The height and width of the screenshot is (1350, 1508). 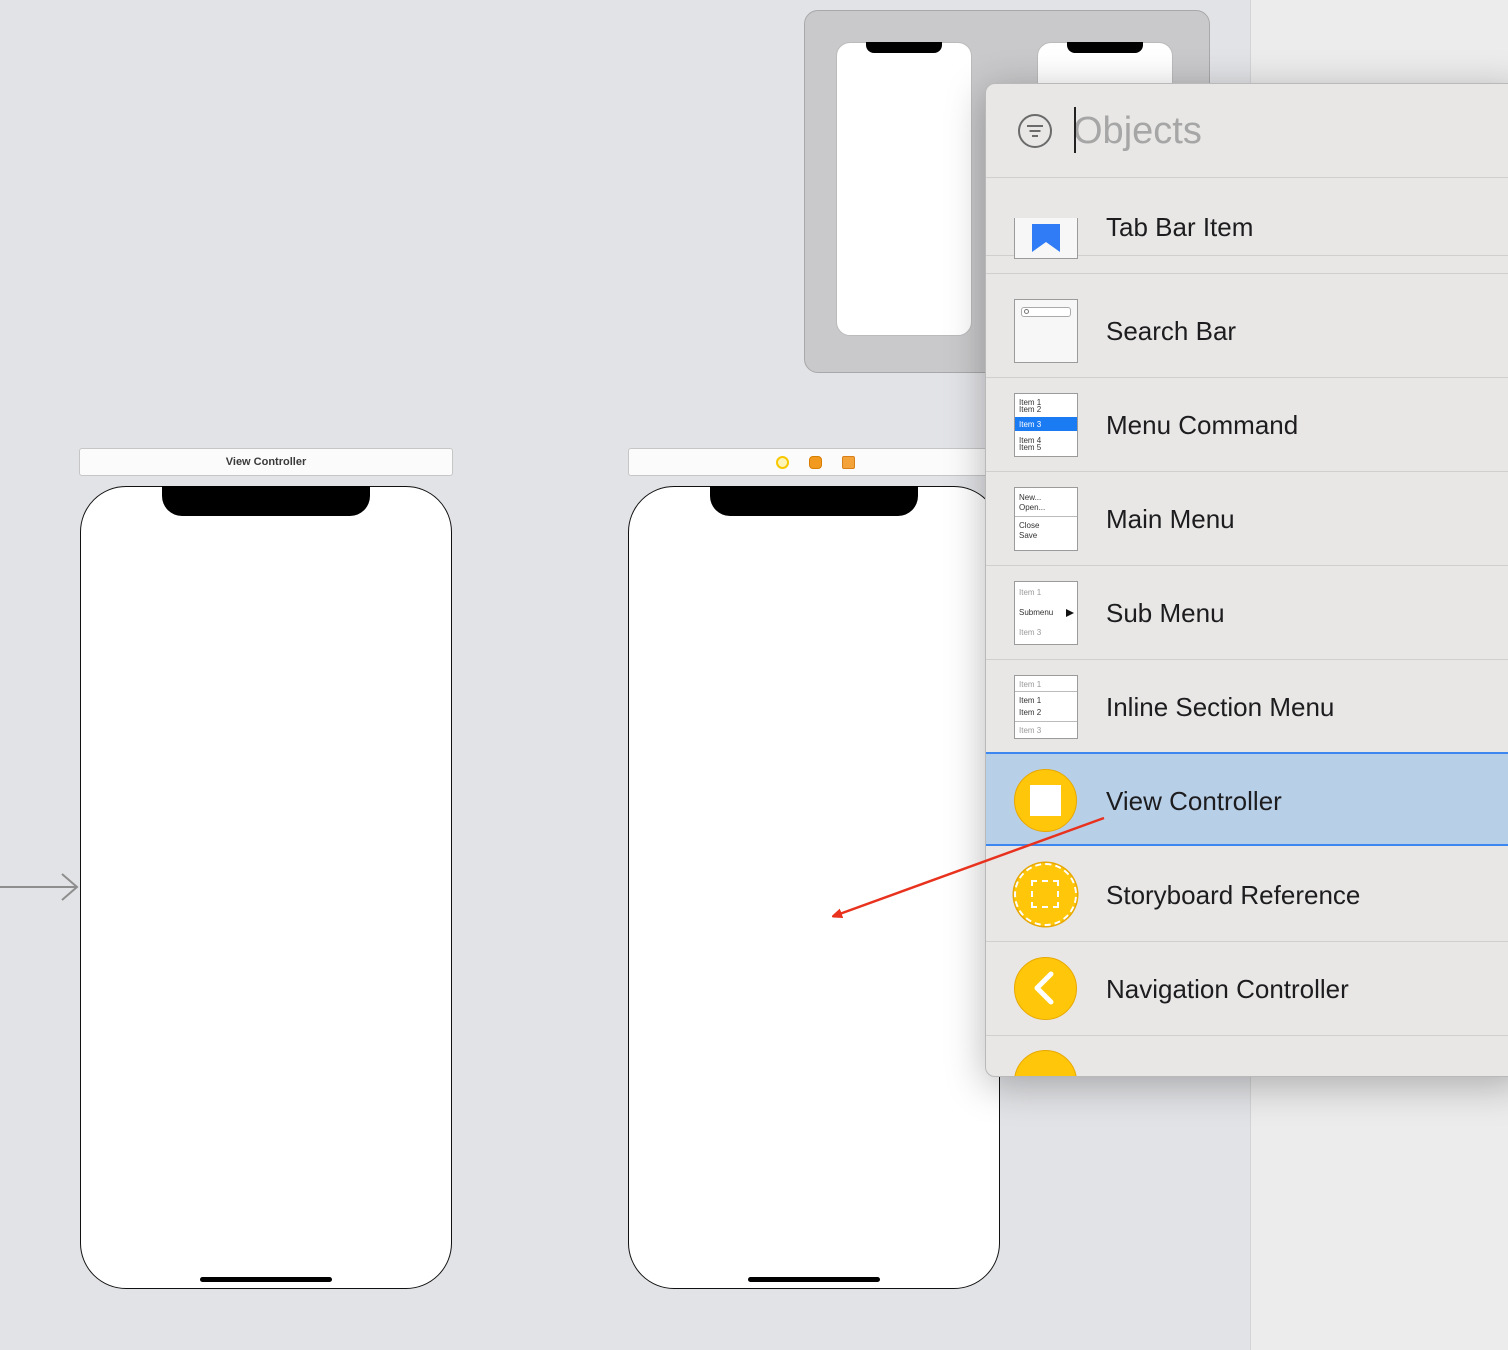 What do you see at coordinates (904, 189) in the screenshot?
I see `preview-device` at bounding box center [904, 189].